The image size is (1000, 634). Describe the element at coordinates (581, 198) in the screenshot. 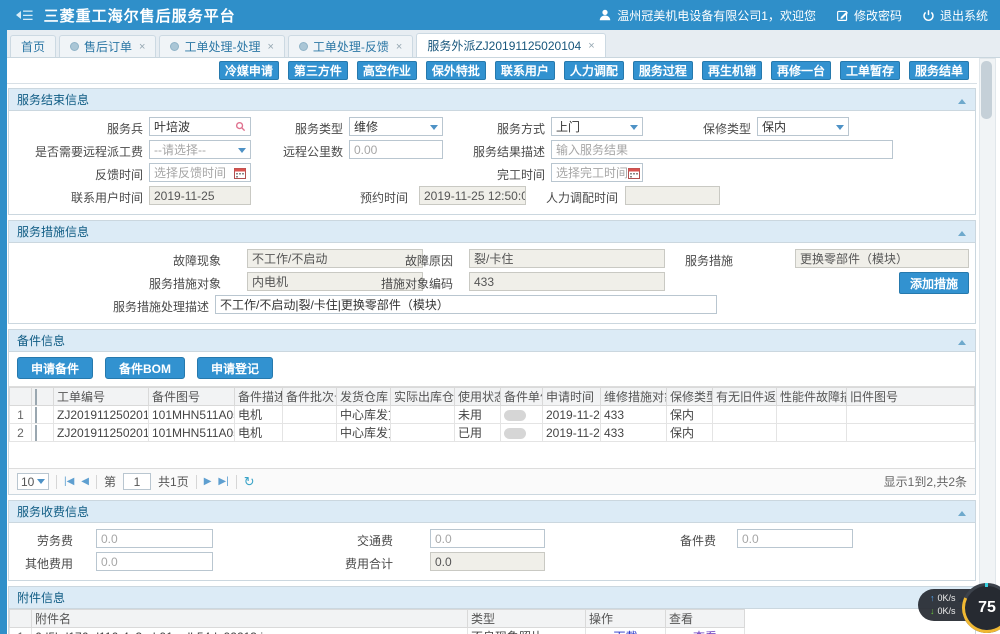

I see `field-label: 人力调配时间` at that location.